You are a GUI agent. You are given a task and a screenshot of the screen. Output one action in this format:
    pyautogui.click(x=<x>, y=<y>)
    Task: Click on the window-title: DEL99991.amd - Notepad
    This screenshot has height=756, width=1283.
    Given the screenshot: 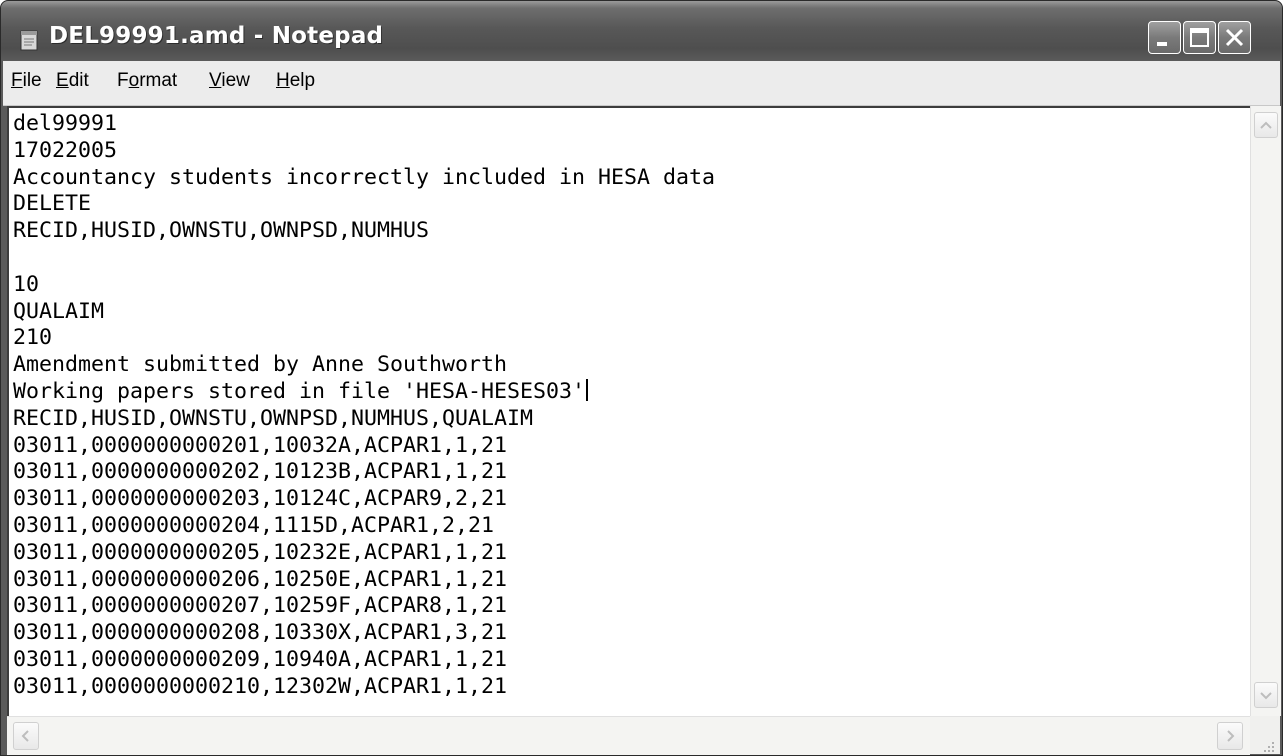 What is the action you would take?
    pyautogui.click(x=216, y=36)
    